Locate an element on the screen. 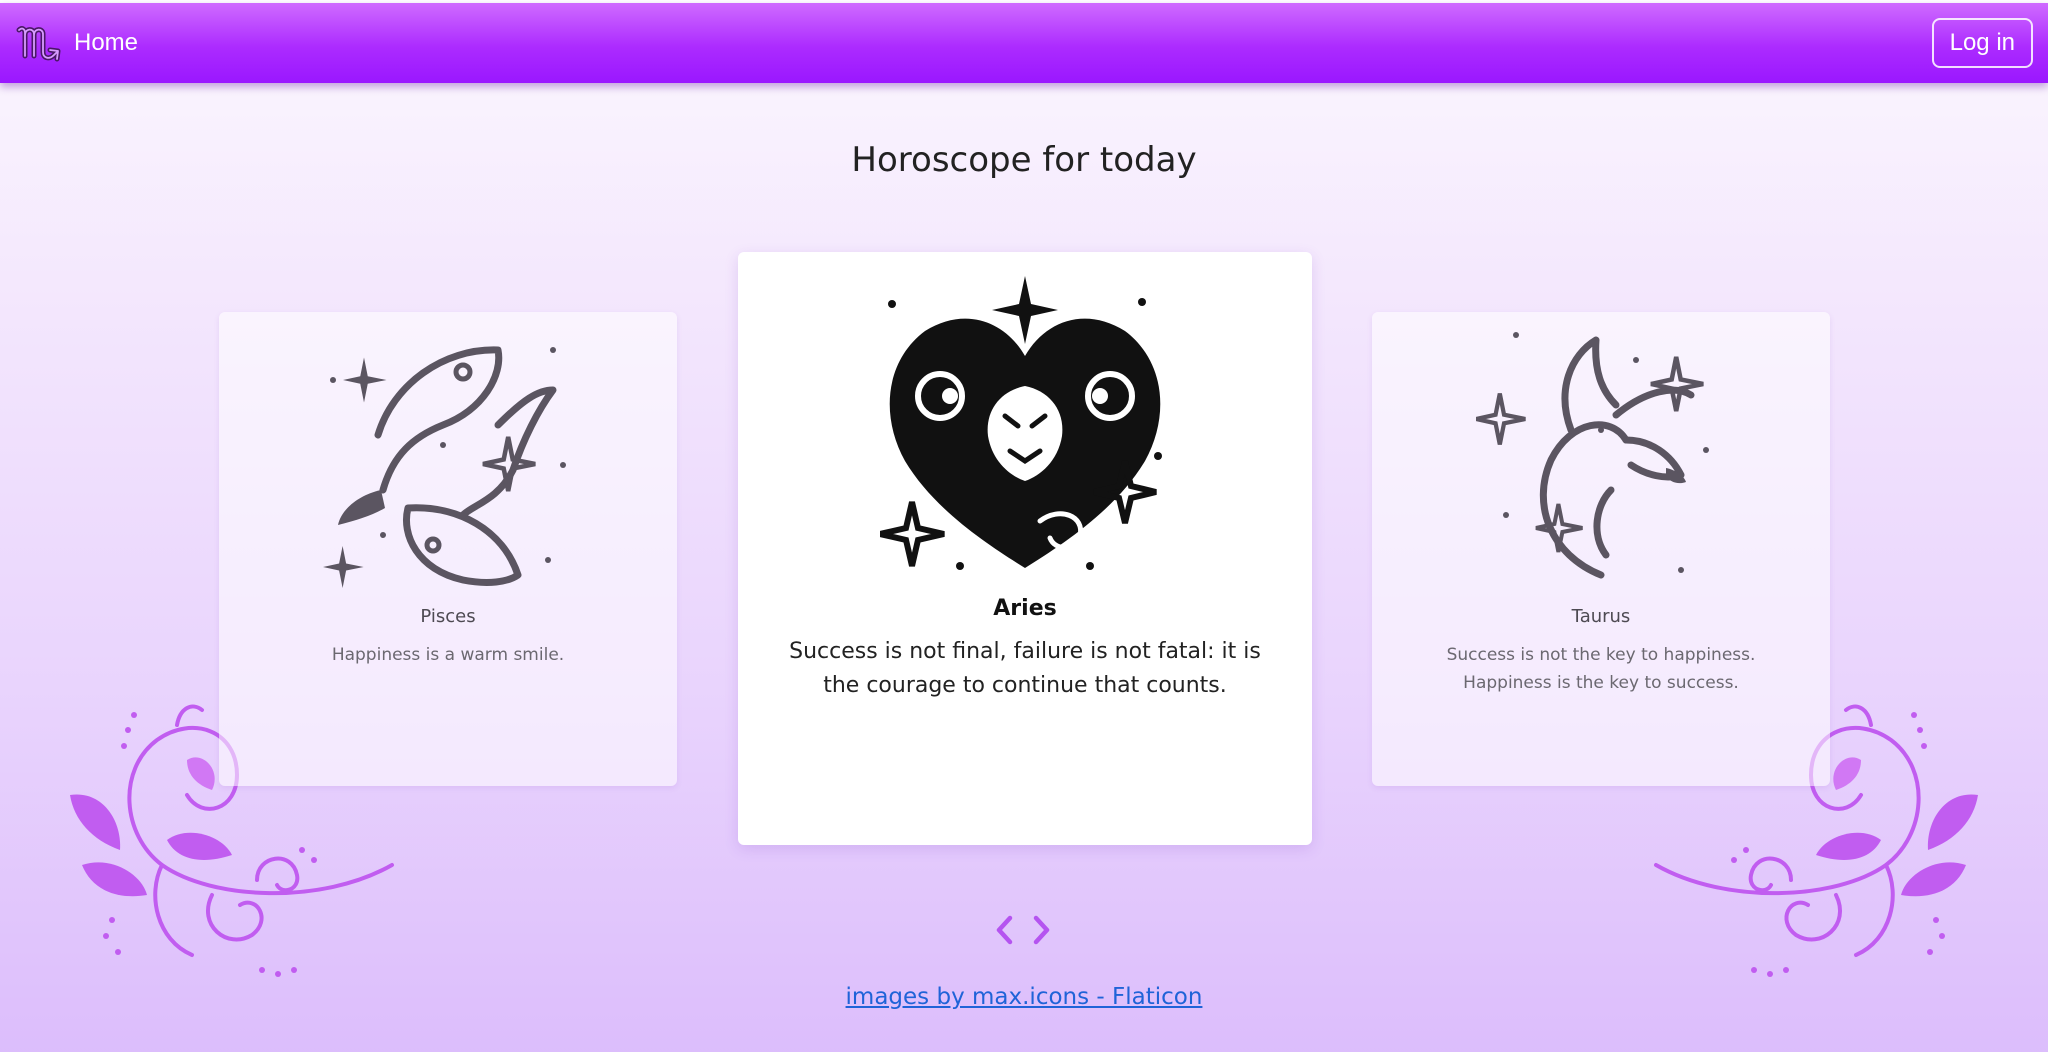  chevron-left-icon is located at coordinates (1004, 930).